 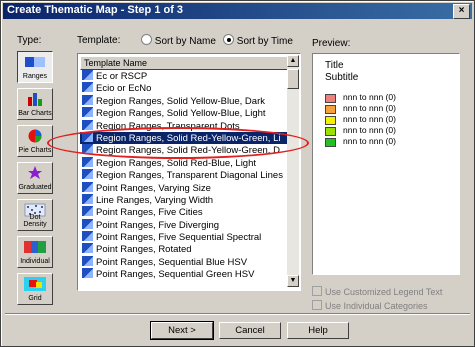 What do you see at coordinates (384, 292) in the screenshot?
I see `custom-legend-label: Use Customized Legend Text` at bounding box center [384, 292].